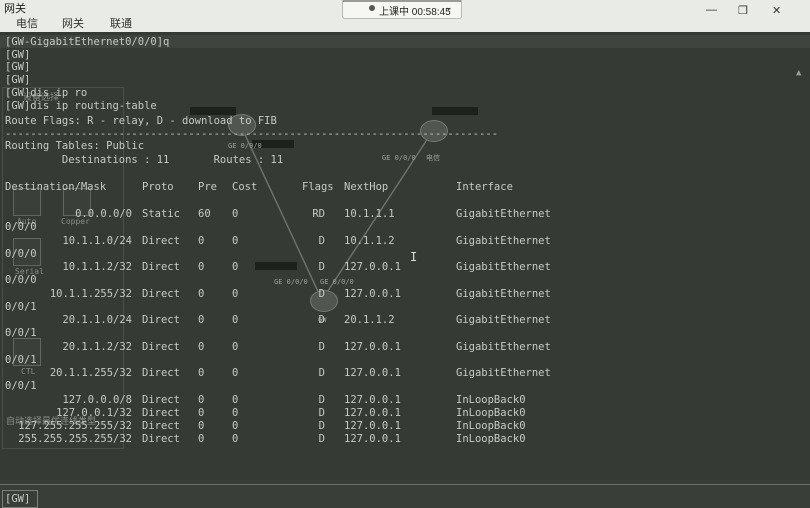 Image resolution: width=810 pixels, height=508 pixels. What do you see at coordinates (97, 320) in the screenshot?
I see `route-cell-dest: 20.1.1.0/24` at bounding box center [97, 320].